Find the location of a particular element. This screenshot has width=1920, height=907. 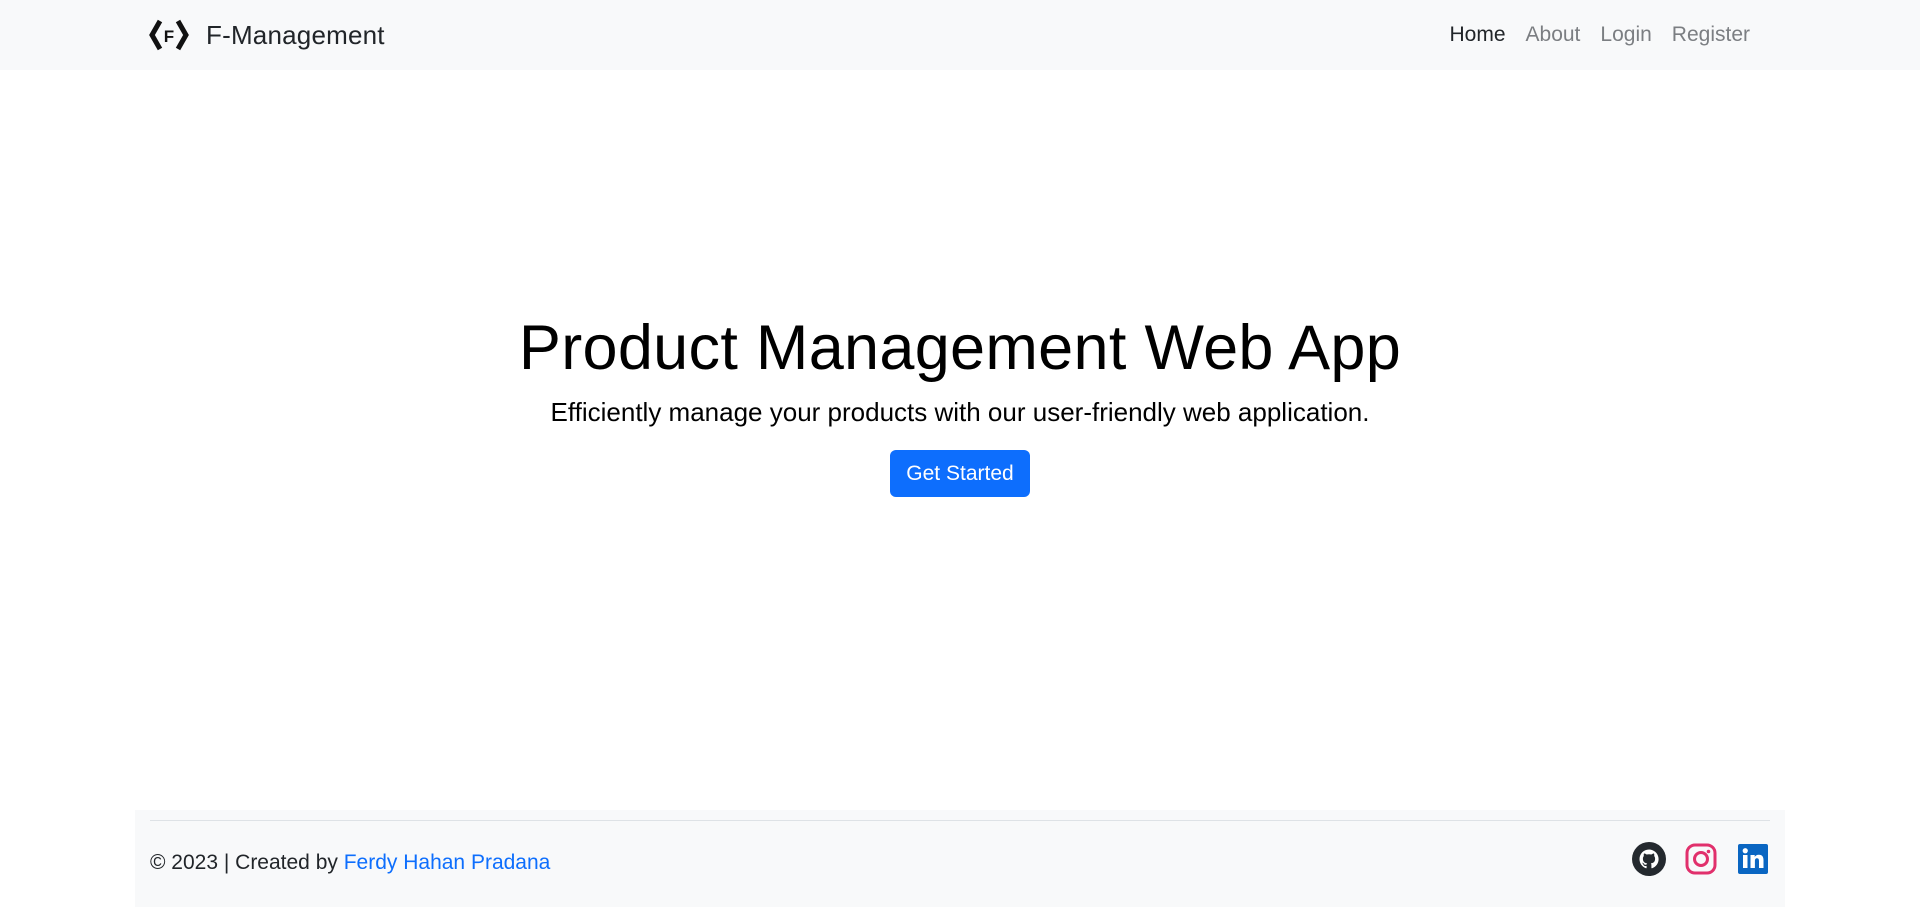

nav-item-login: Login is located at coordinates (1625, 35).